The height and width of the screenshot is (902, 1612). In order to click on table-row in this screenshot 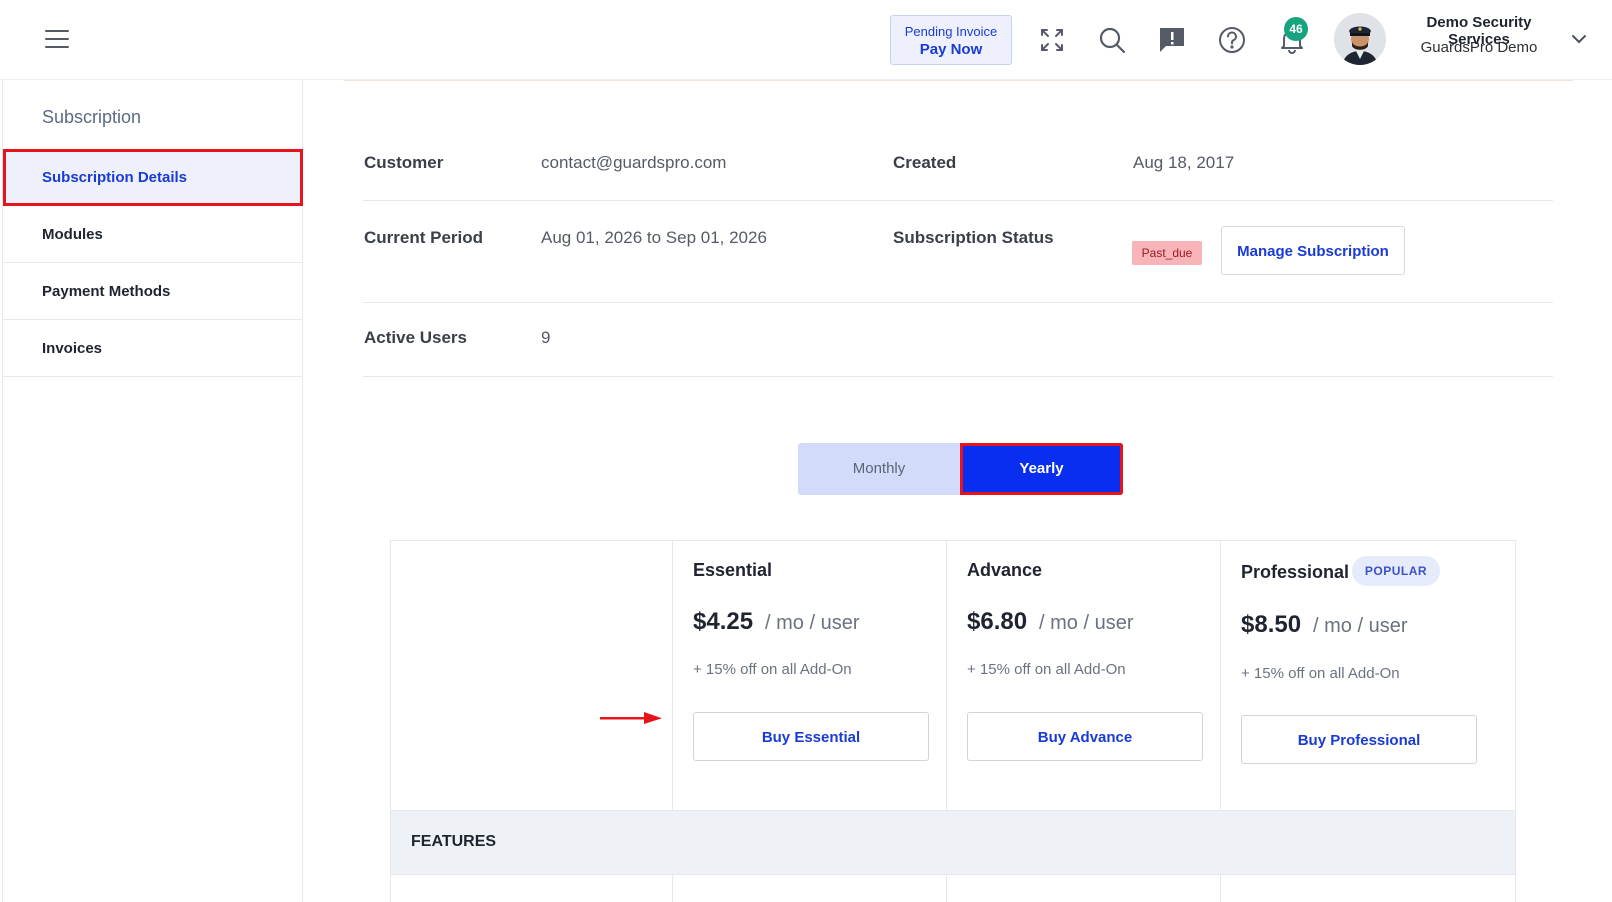, I will do `click(953, 888)`.